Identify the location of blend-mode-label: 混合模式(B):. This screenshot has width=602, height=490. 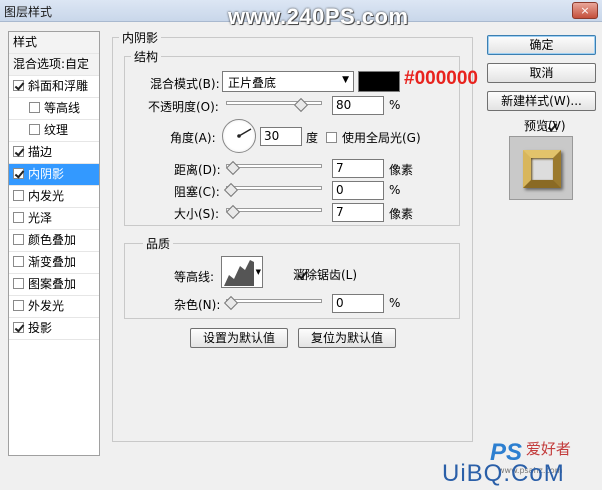
(185, 84).